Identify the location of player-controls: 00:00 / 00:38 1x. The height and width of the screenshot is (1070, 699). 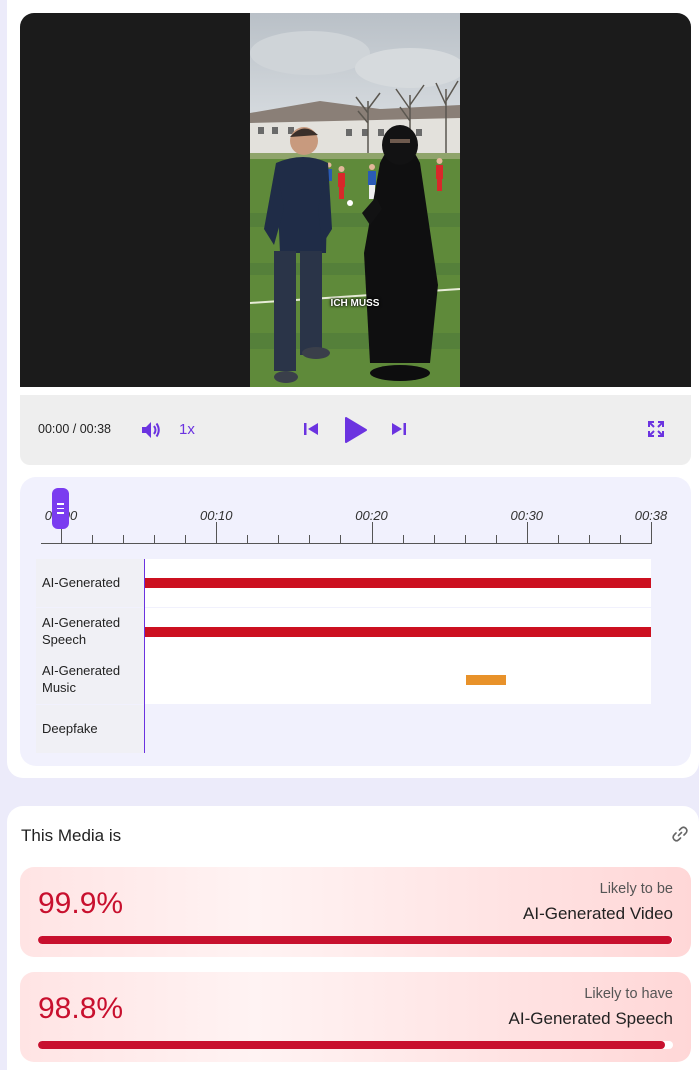
(355, 430).